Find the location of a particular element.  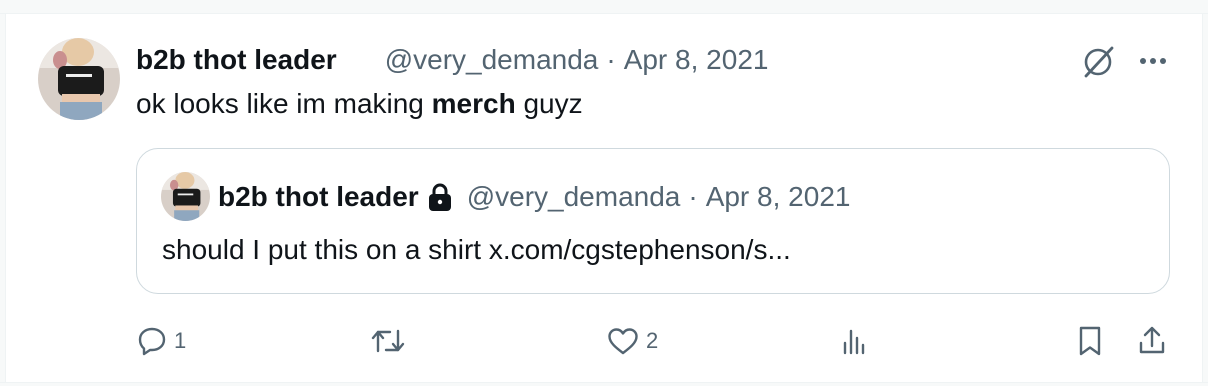

author-display-name: b2b thot leader is located at coordinates (236, 60).